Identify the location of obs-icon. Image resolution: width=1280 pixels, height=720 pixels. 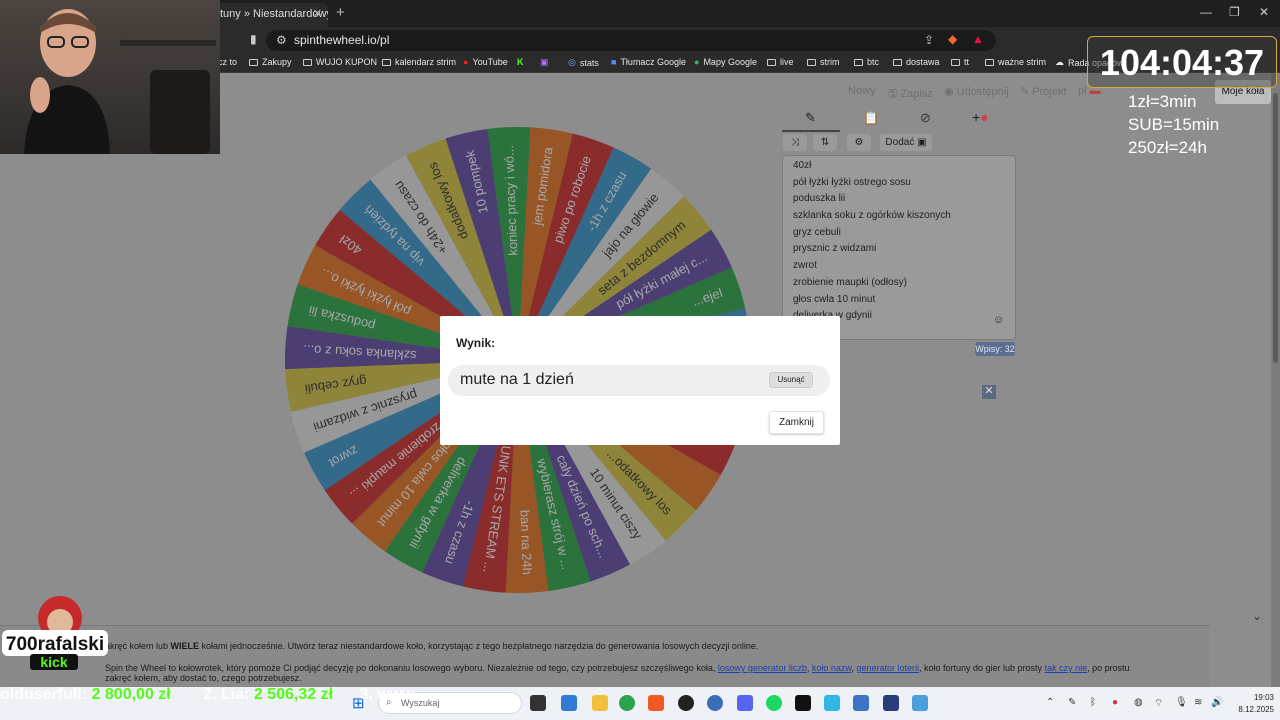
(686, 703).